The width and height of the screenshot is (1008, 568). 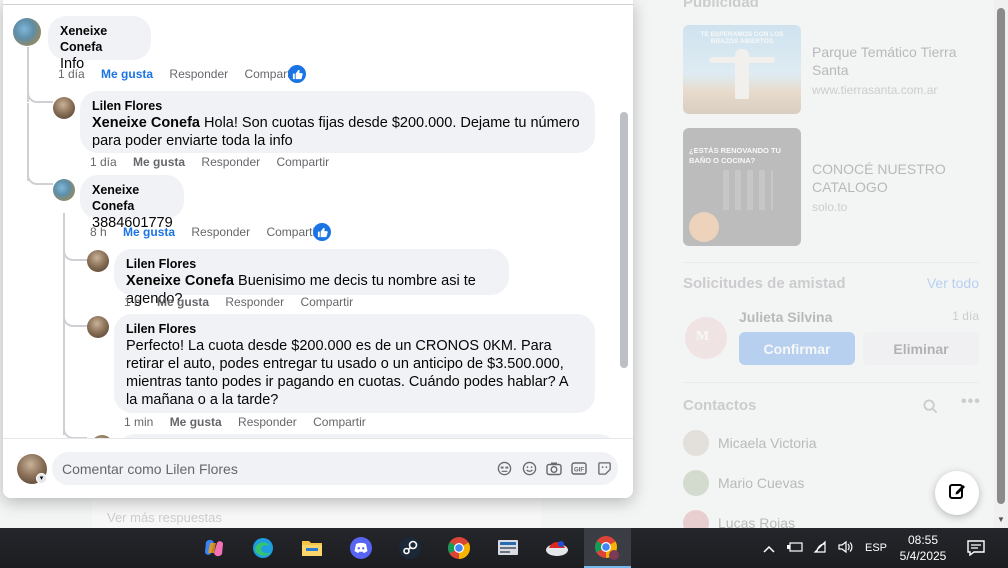 What do you see at coordinates (704, 227) in the screenshot?
I see `badge-shape` at bounding box center [704, 227].